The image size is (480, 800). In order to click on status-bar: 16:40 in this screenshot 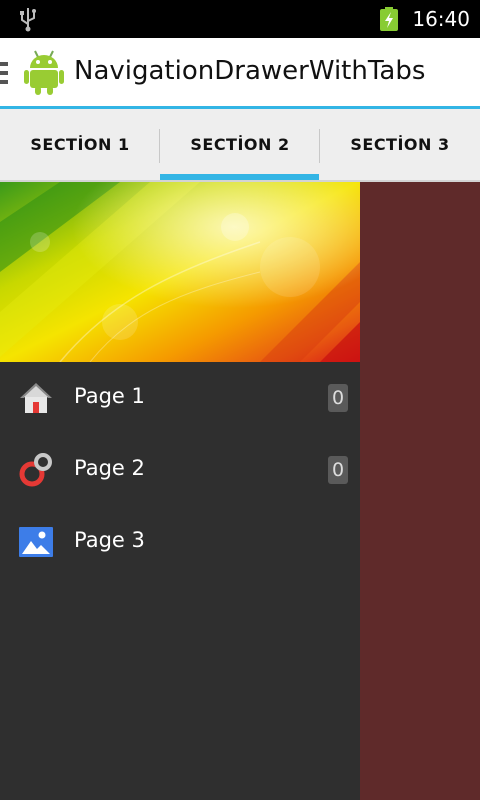, I will do `click(240, 19)`.